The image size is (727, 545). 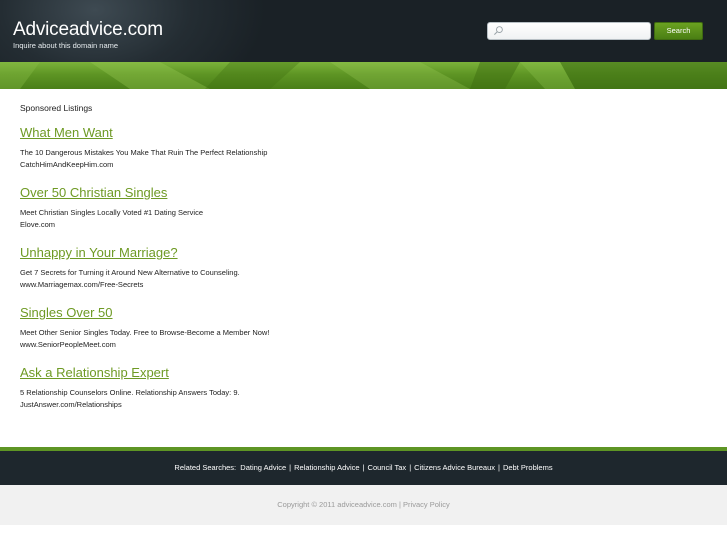 I want to click on sponsored-heading: Sponsored Listings, so click(x=56, y=108).